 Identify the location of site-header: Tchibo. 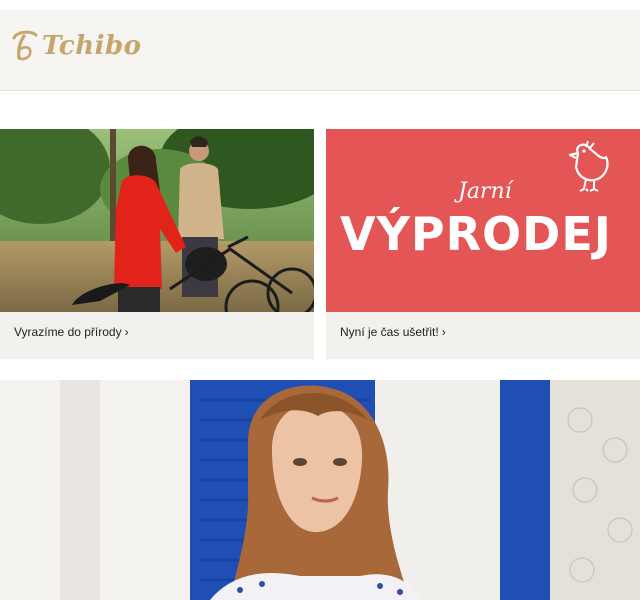
(320, 50).